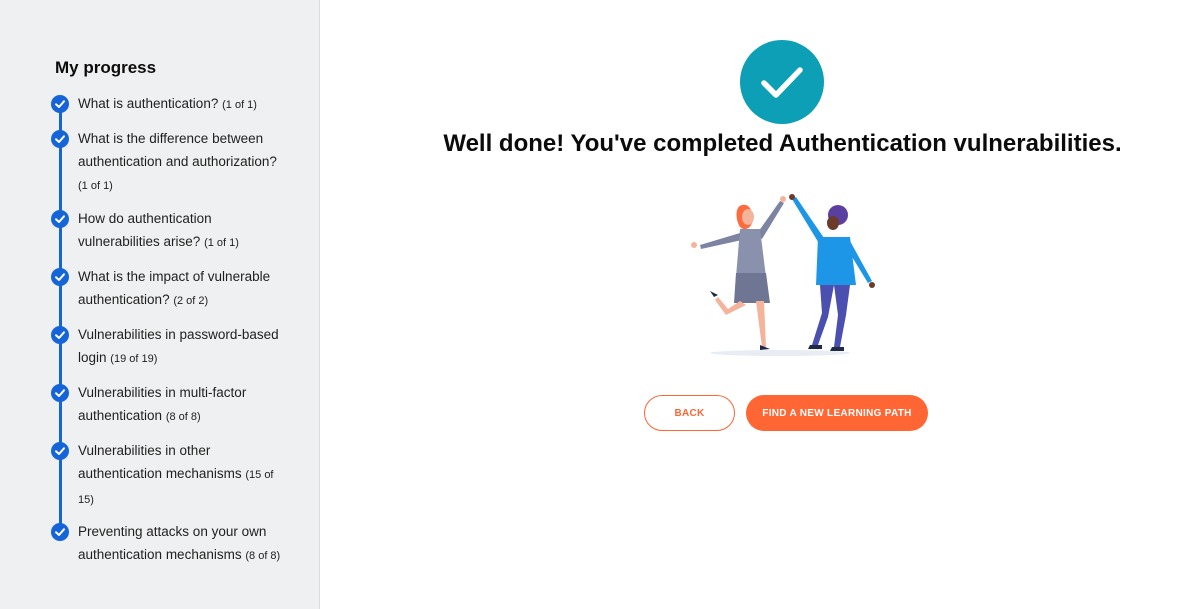  Describe the element at coordinates (60, 319) in the screenshot. I see `progress-timeline` at that location.